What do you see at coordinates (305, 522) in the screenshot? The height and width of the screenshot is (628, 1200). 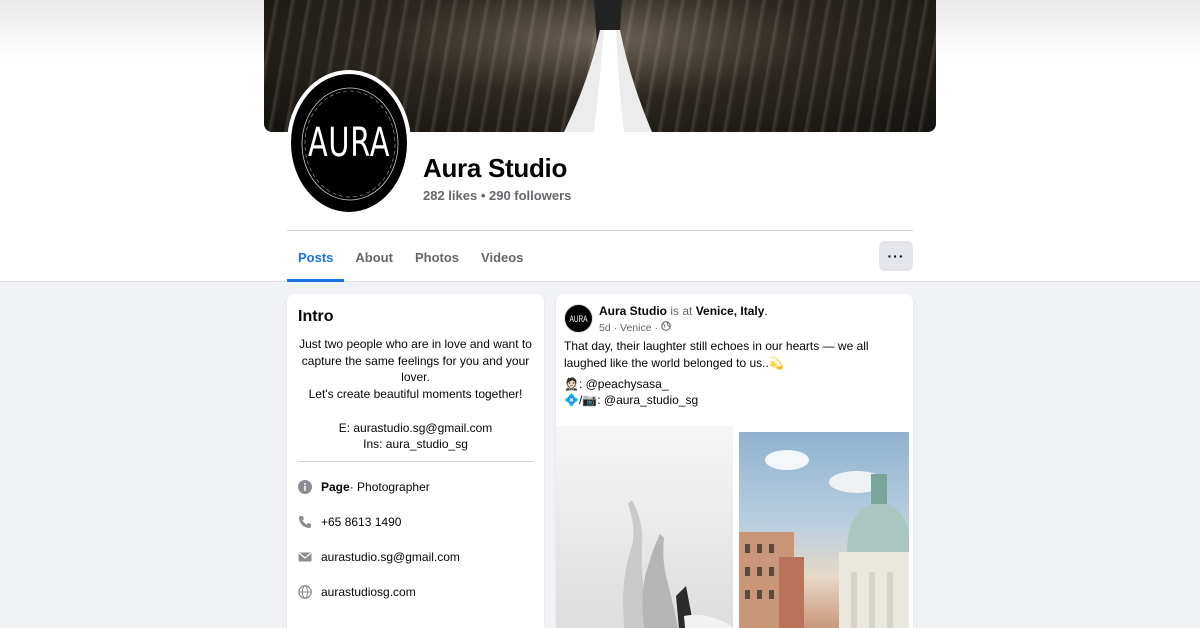 I see `phone-icon` at bounding box center [305, 522].